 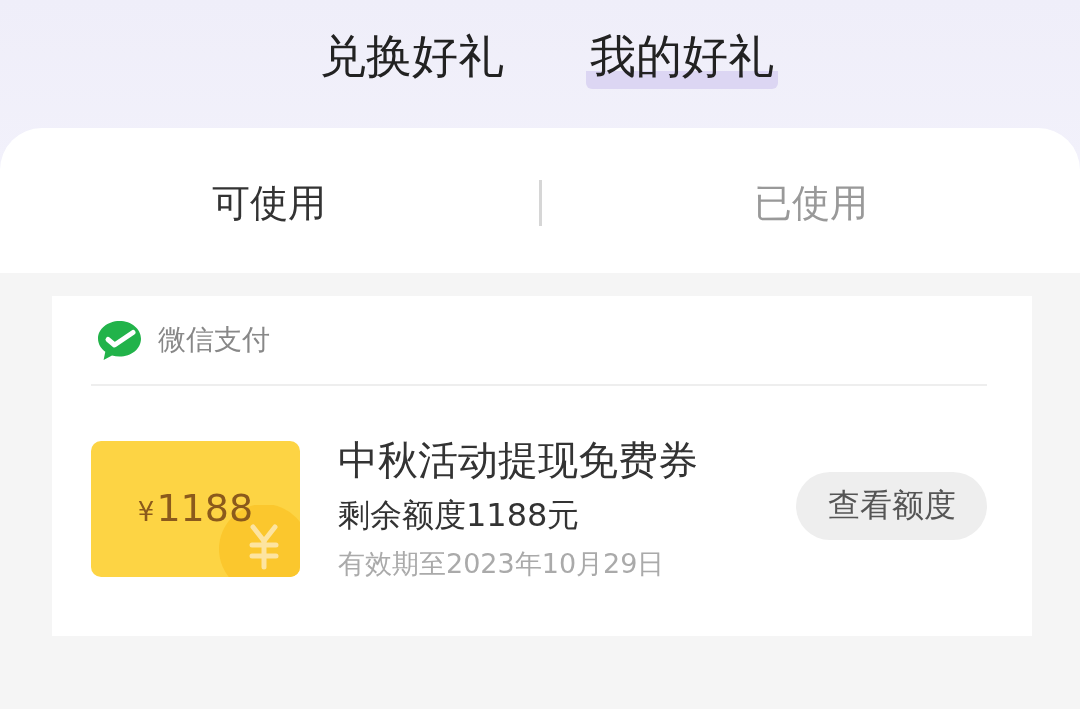 What do you see at coordinates (214, 340) in the screenshot?
I see `provider-name: 微信支付` at bounding box center [214, 340].